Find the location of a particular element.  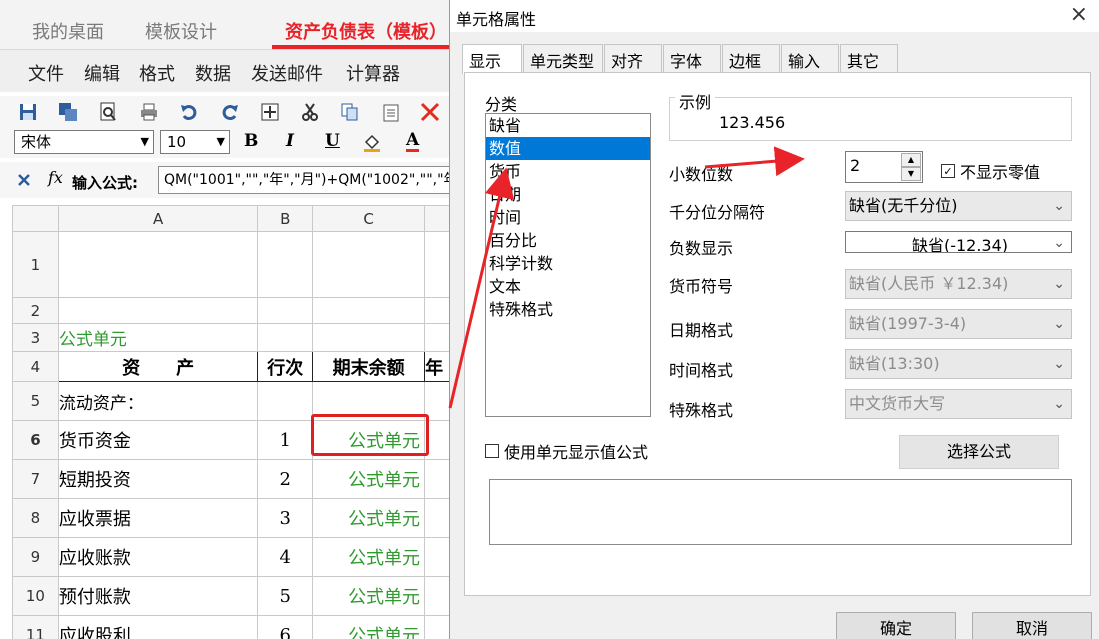

bold-button: B is located at coordinates (251, 141).